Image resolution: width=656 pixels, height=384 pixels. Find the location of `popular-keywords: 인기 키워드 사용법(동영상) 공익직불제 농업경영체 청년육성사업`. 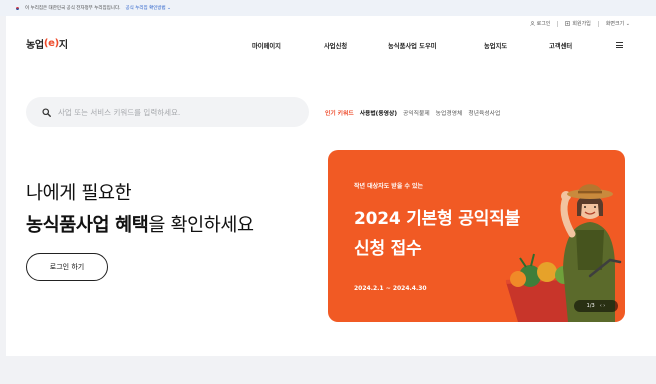

popular-keywords: 인기 키워드 사용법(동영상) 공익직불제 농업경영체 청년육성사업 is located at coordinates (415, 112).